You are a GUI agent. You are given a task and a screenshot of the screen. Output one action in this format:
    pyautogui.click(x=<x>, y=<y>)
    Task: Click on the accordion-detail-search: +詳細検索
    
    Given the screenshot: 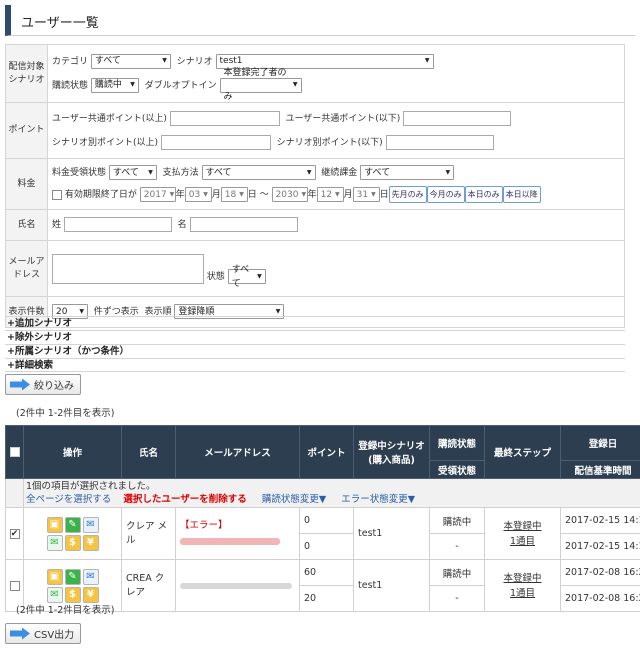 What is the action you would take?
    pyautogui.click(x=315, y=365)
    